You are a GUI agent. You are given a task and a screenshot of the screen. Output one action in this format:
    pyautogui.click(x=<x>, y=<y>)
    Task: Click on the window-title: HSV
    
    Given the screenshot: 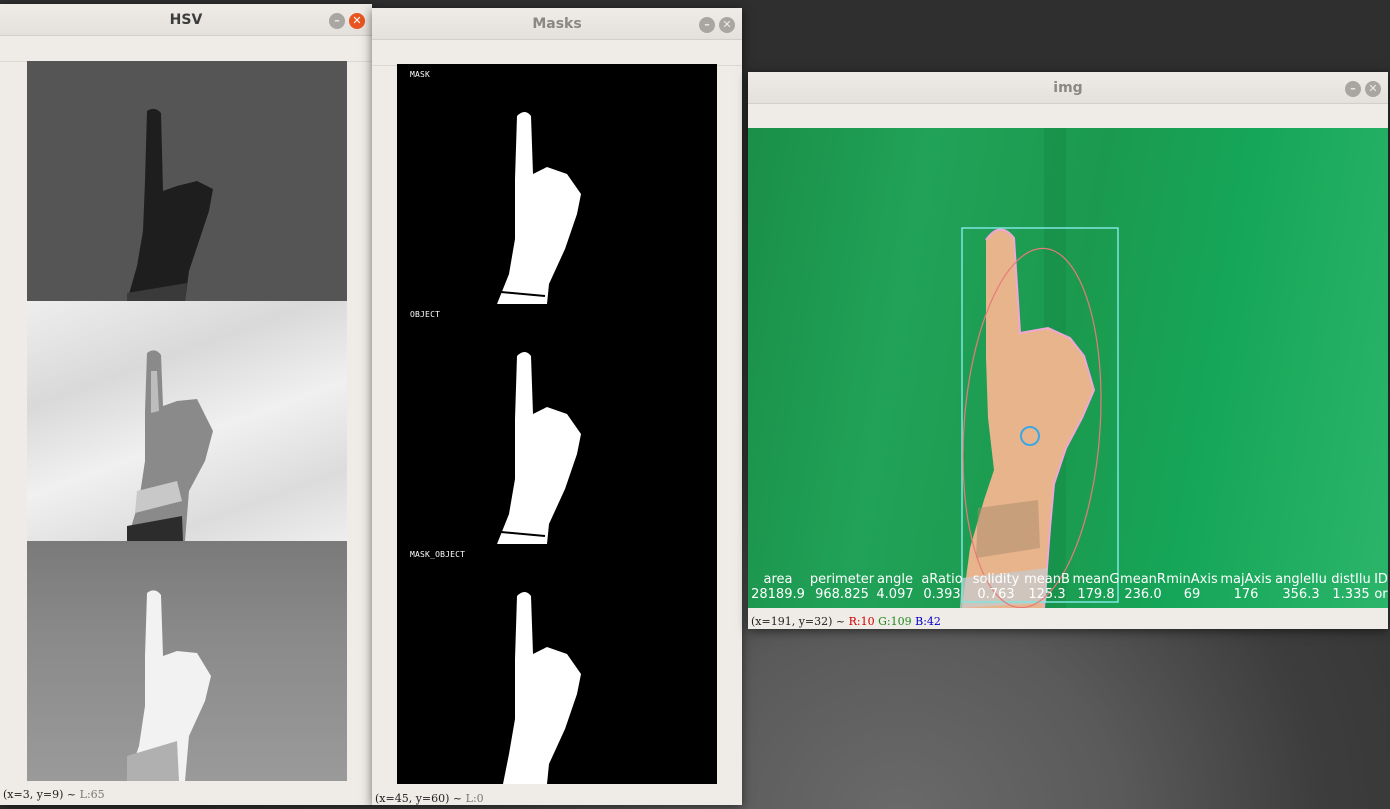 What is the action you would take?
    pyautogui.click(x=186, y=20)
    